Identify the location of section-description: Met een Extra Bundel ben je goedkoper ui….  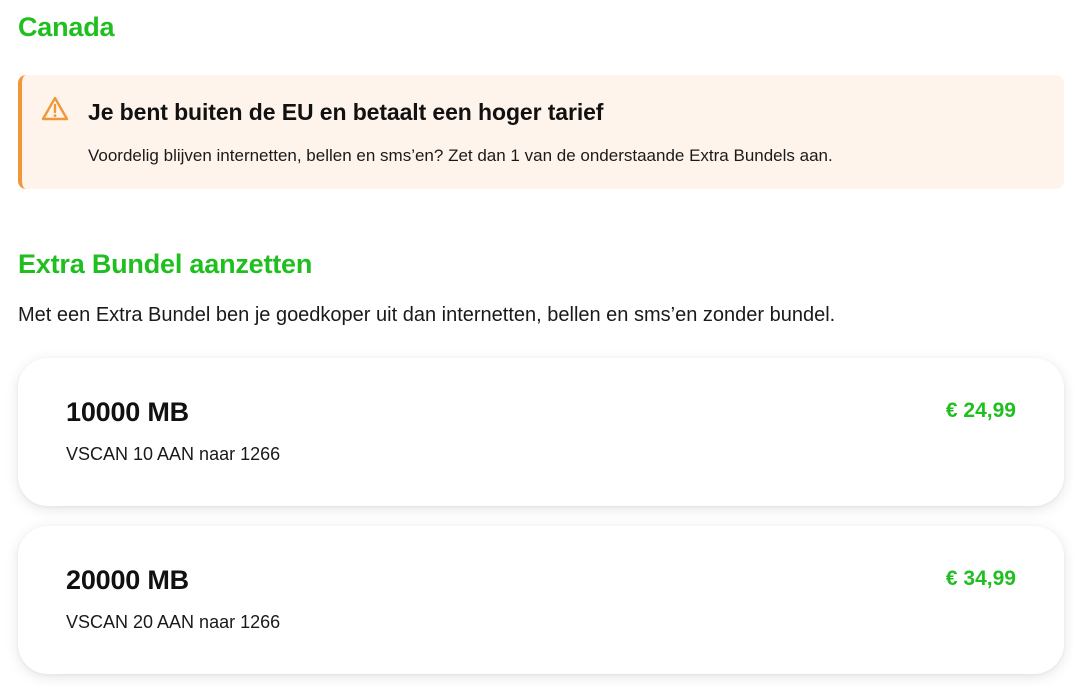
(427, 315).